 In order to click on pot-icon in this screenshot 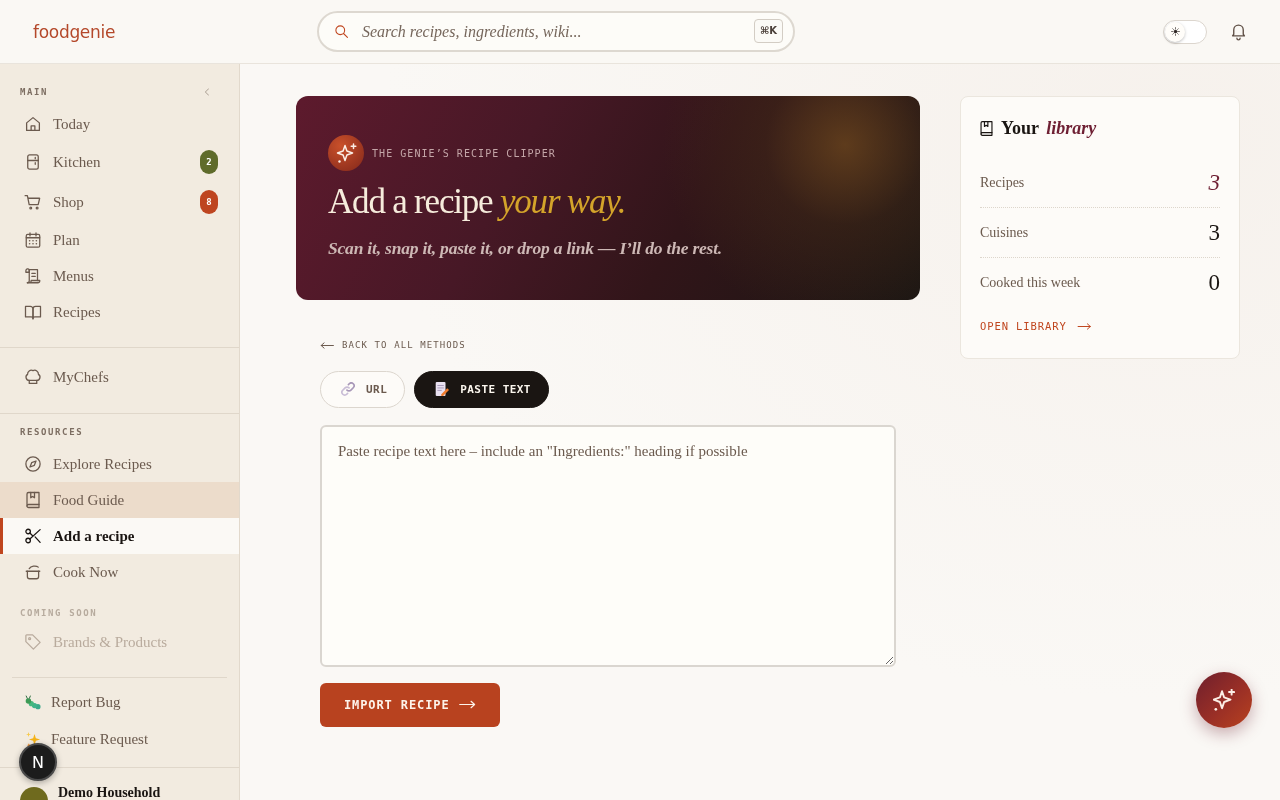, I will do `click(33, 572)`.